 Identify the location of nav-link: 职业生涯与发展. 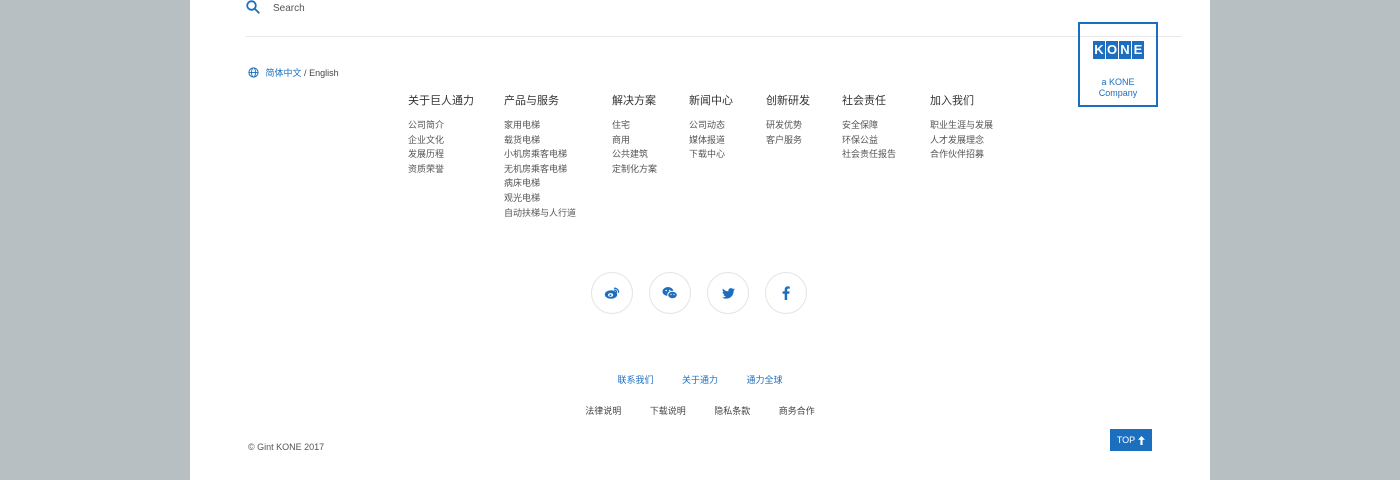
(961, 125).